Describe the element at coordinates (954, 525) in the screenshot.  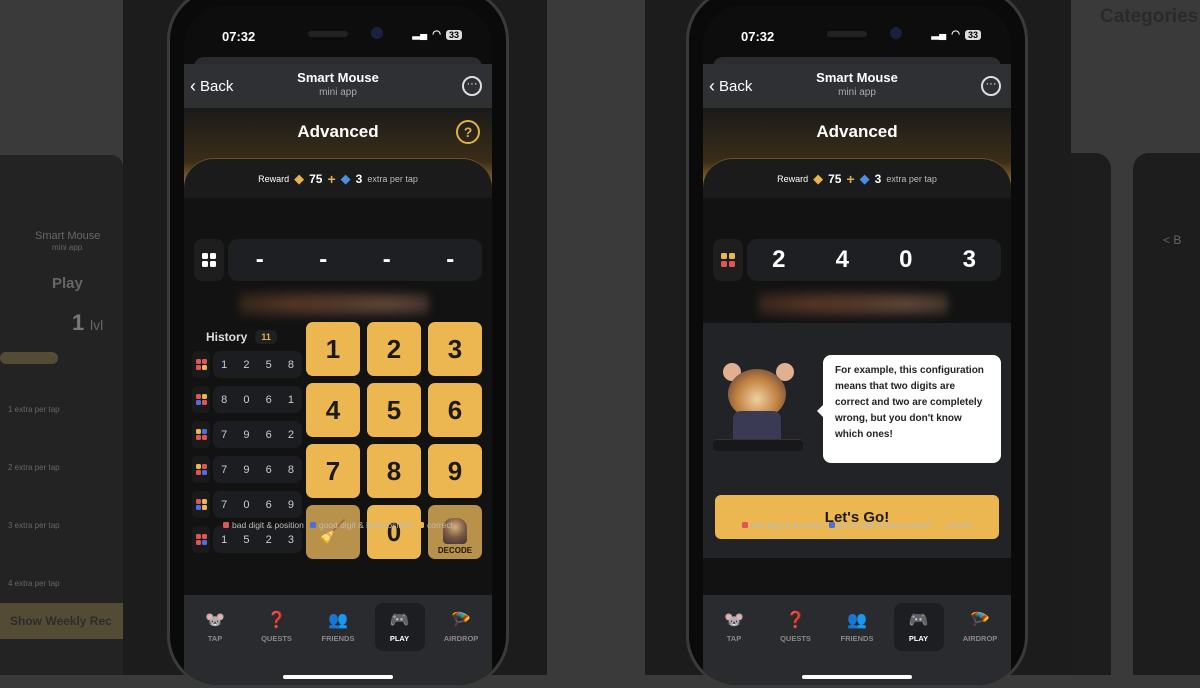
I see `legend-correct: correct` at that location.